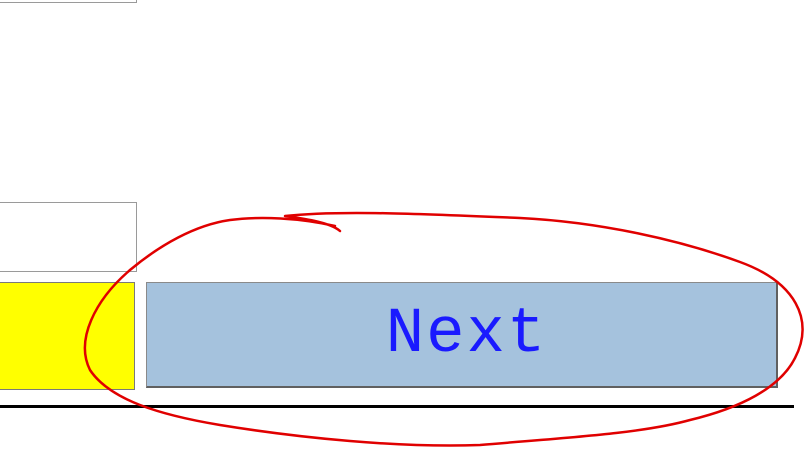  Describe the element at coordinates (68, 237) in the screenshot. I see `text-input-box` at that location.